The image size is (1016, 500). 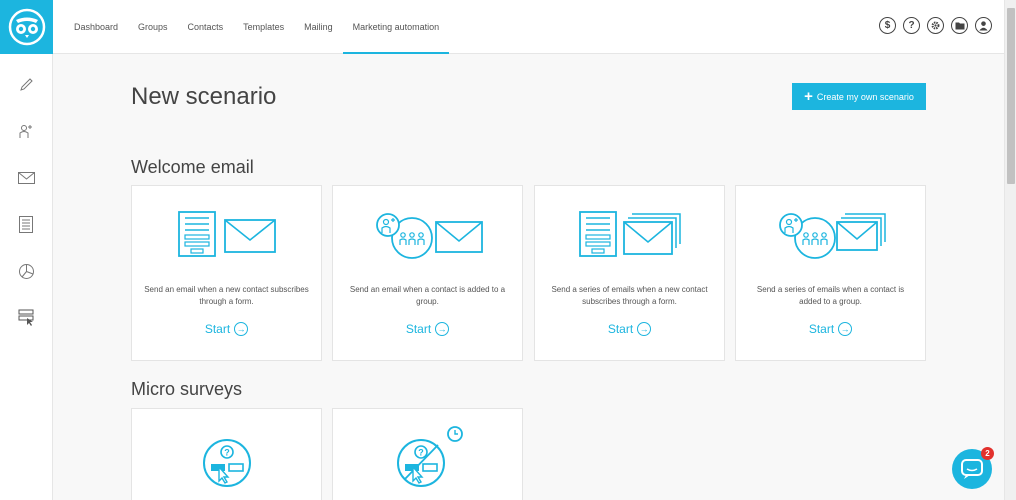 I want to click on gear-icon, so click(x=935, y=25).